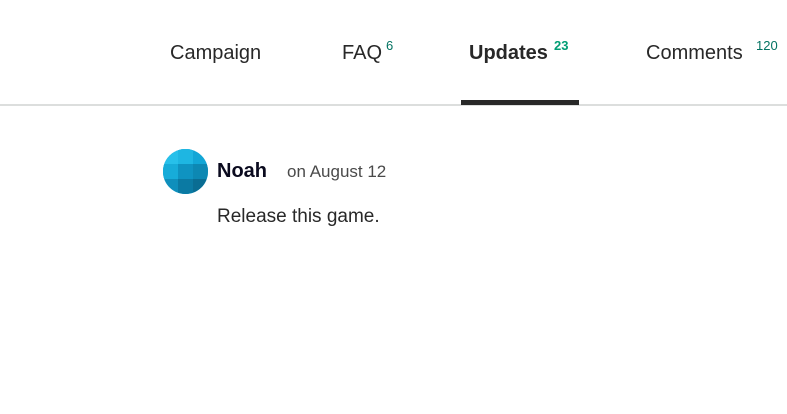  I want to click on tab-comments-label: Comments, so click(694, 53).